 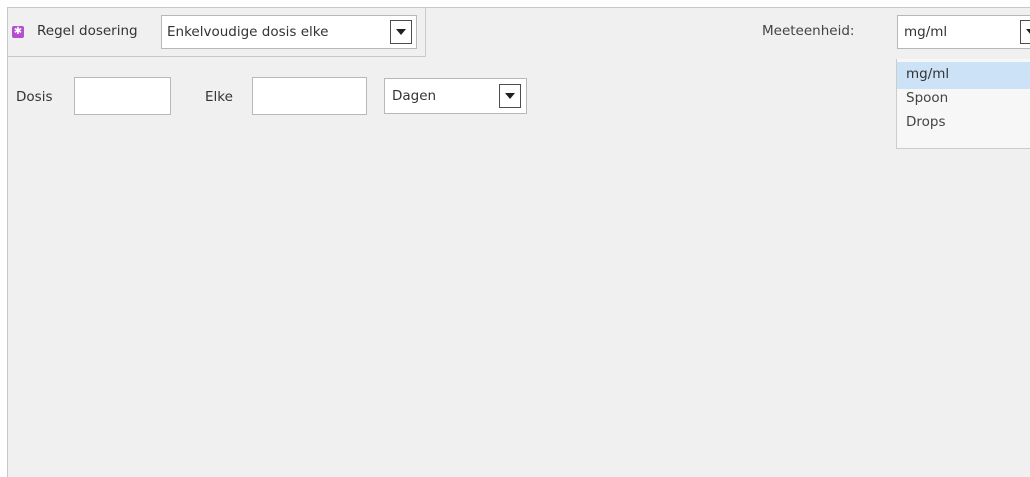 What do you see at coordinates (18, 32) in the screenshot?
I see `asterisk-icon: ✱` at bounding box center [18, 32].